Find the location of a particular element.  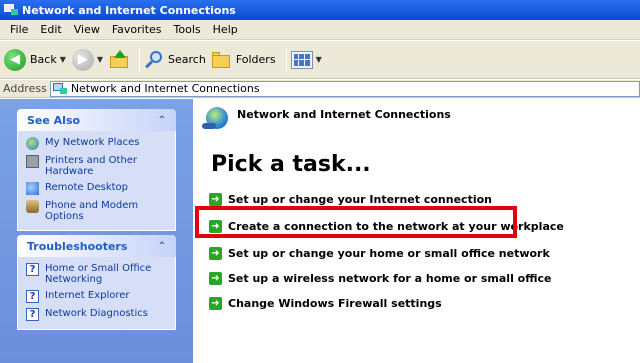

search-button: Search is located at coordinates (175, 60).